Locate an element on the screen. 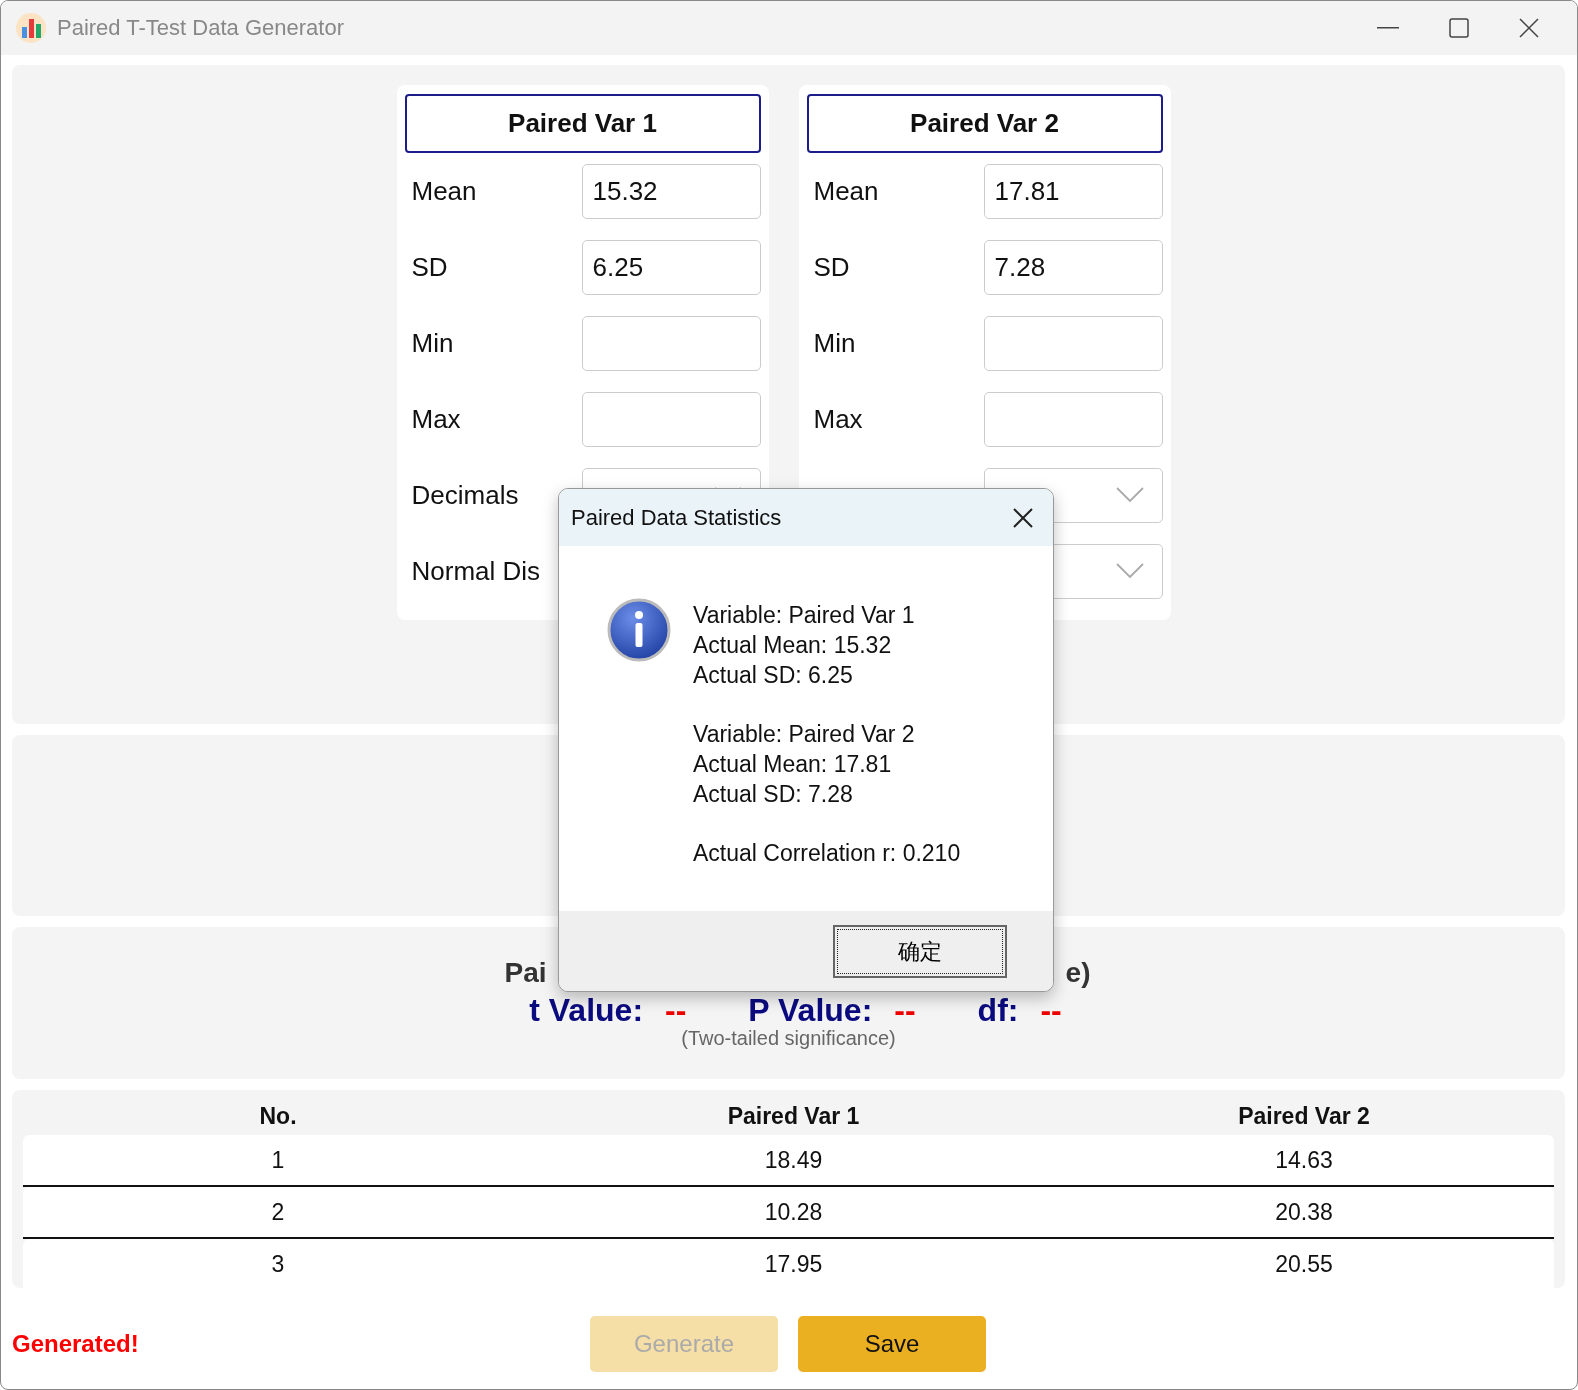  message-line: Variable: Paired Var 2 is located at coordinates (804, 734).